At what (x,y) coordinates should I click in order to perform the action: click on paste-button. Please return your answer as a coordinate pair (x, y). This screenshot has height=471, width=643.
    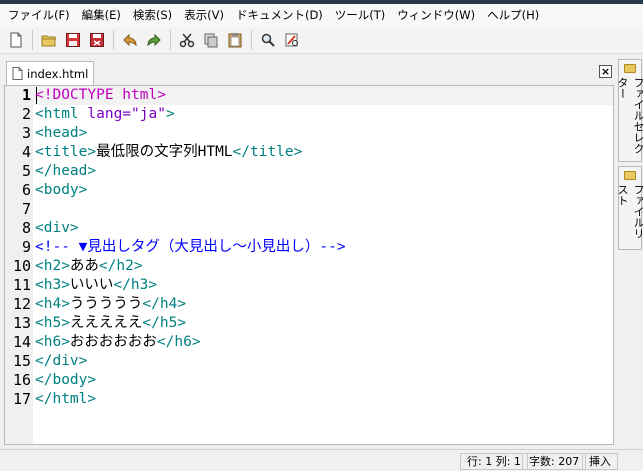
    Looking at the image, I should click on (235, 40).